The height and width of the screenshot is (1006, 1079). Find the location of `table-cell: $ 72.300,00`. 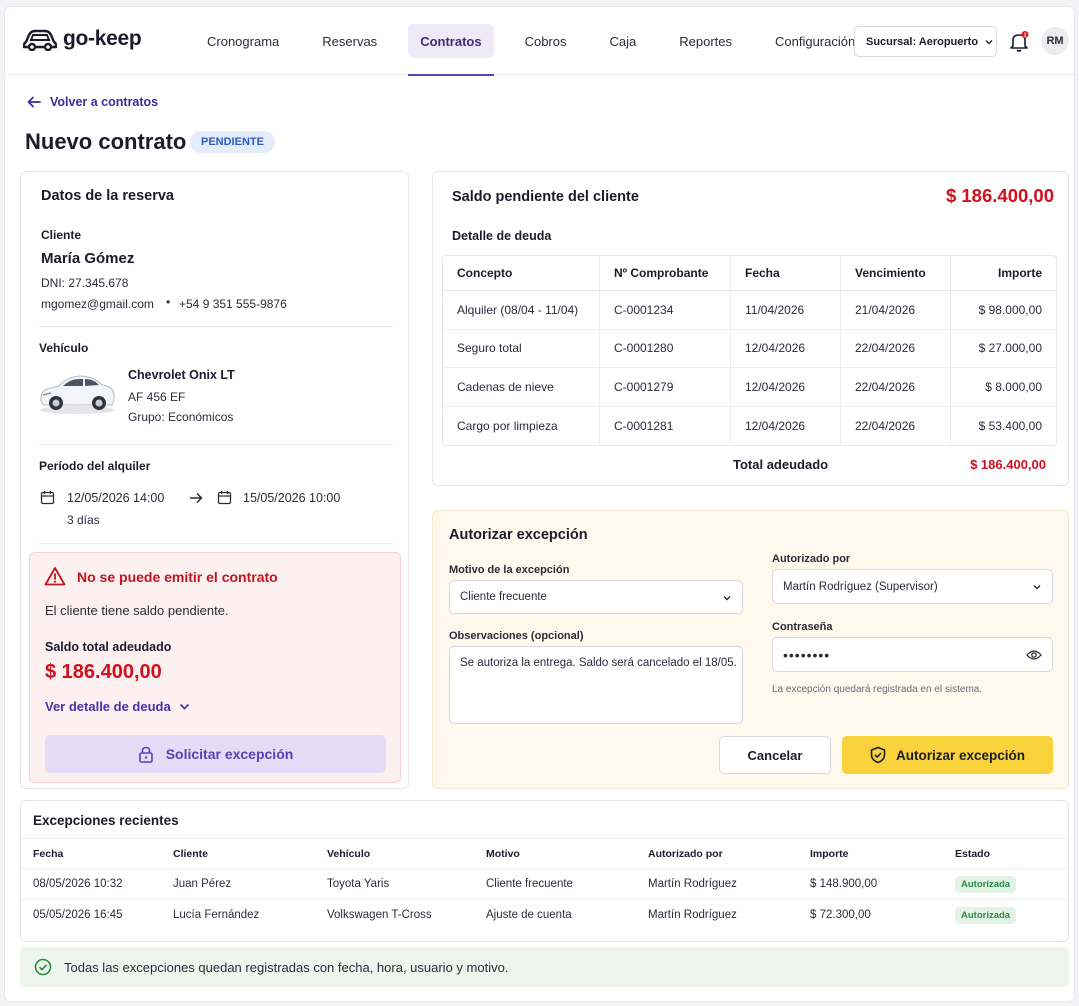

table-cell: $ 72.300,00 is located at coordinates (840, 915).